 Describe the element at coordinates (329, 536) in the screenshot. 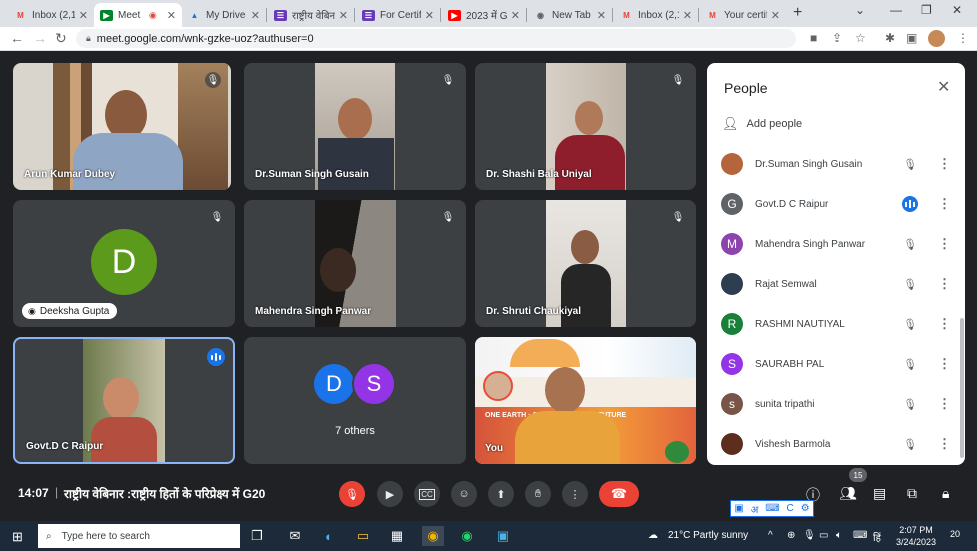

I see `edge-icon: ◐` at that location.